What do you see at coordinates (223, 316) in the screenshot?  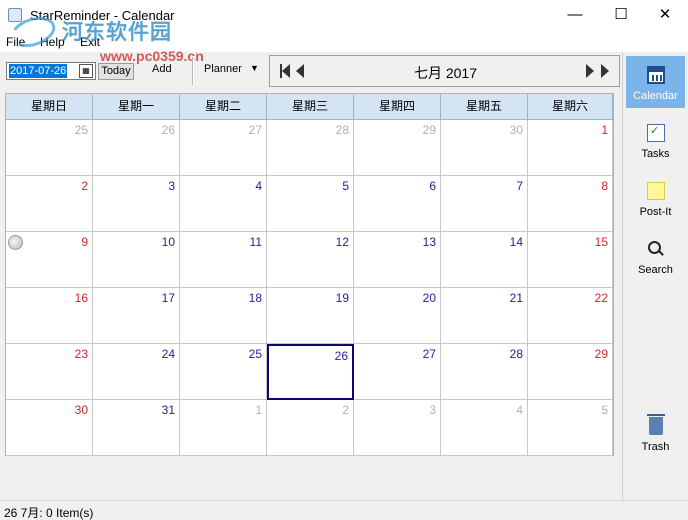 I see `day-cell: 18` at bounding box center [223, 316].